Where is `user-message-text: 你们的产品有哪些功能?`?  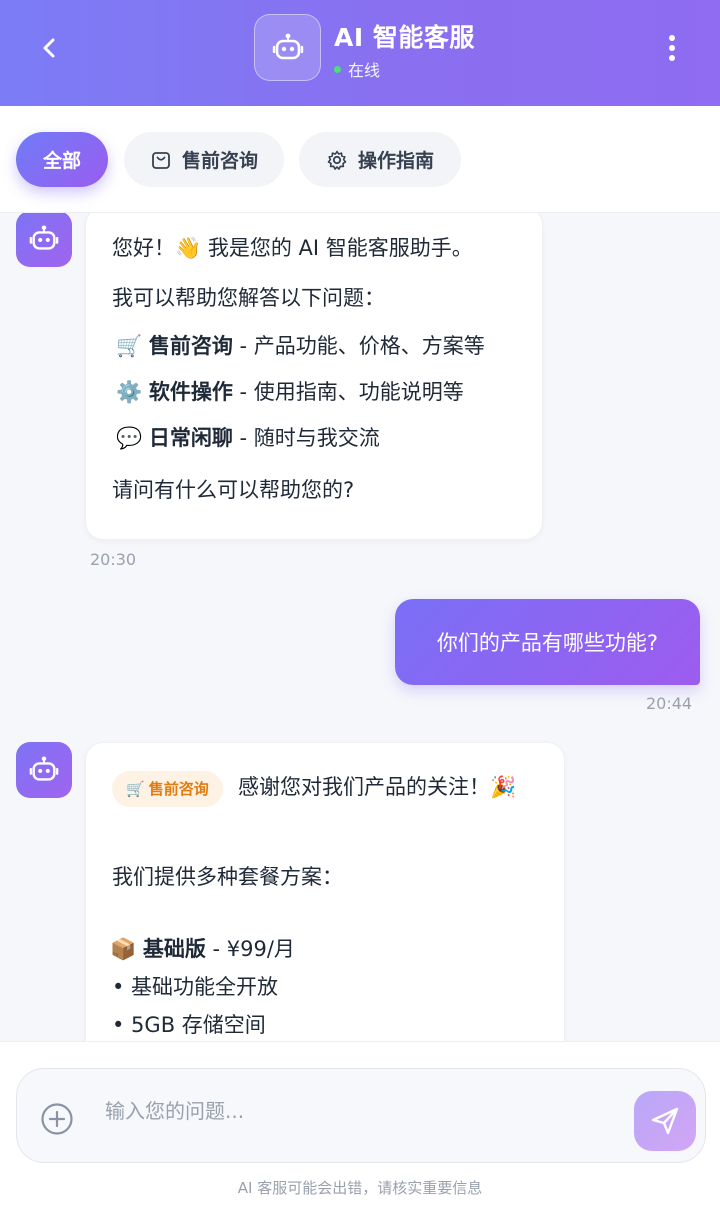 user-message-text: 你们的产品有哪些功能? is located at coordinates (547, 643).